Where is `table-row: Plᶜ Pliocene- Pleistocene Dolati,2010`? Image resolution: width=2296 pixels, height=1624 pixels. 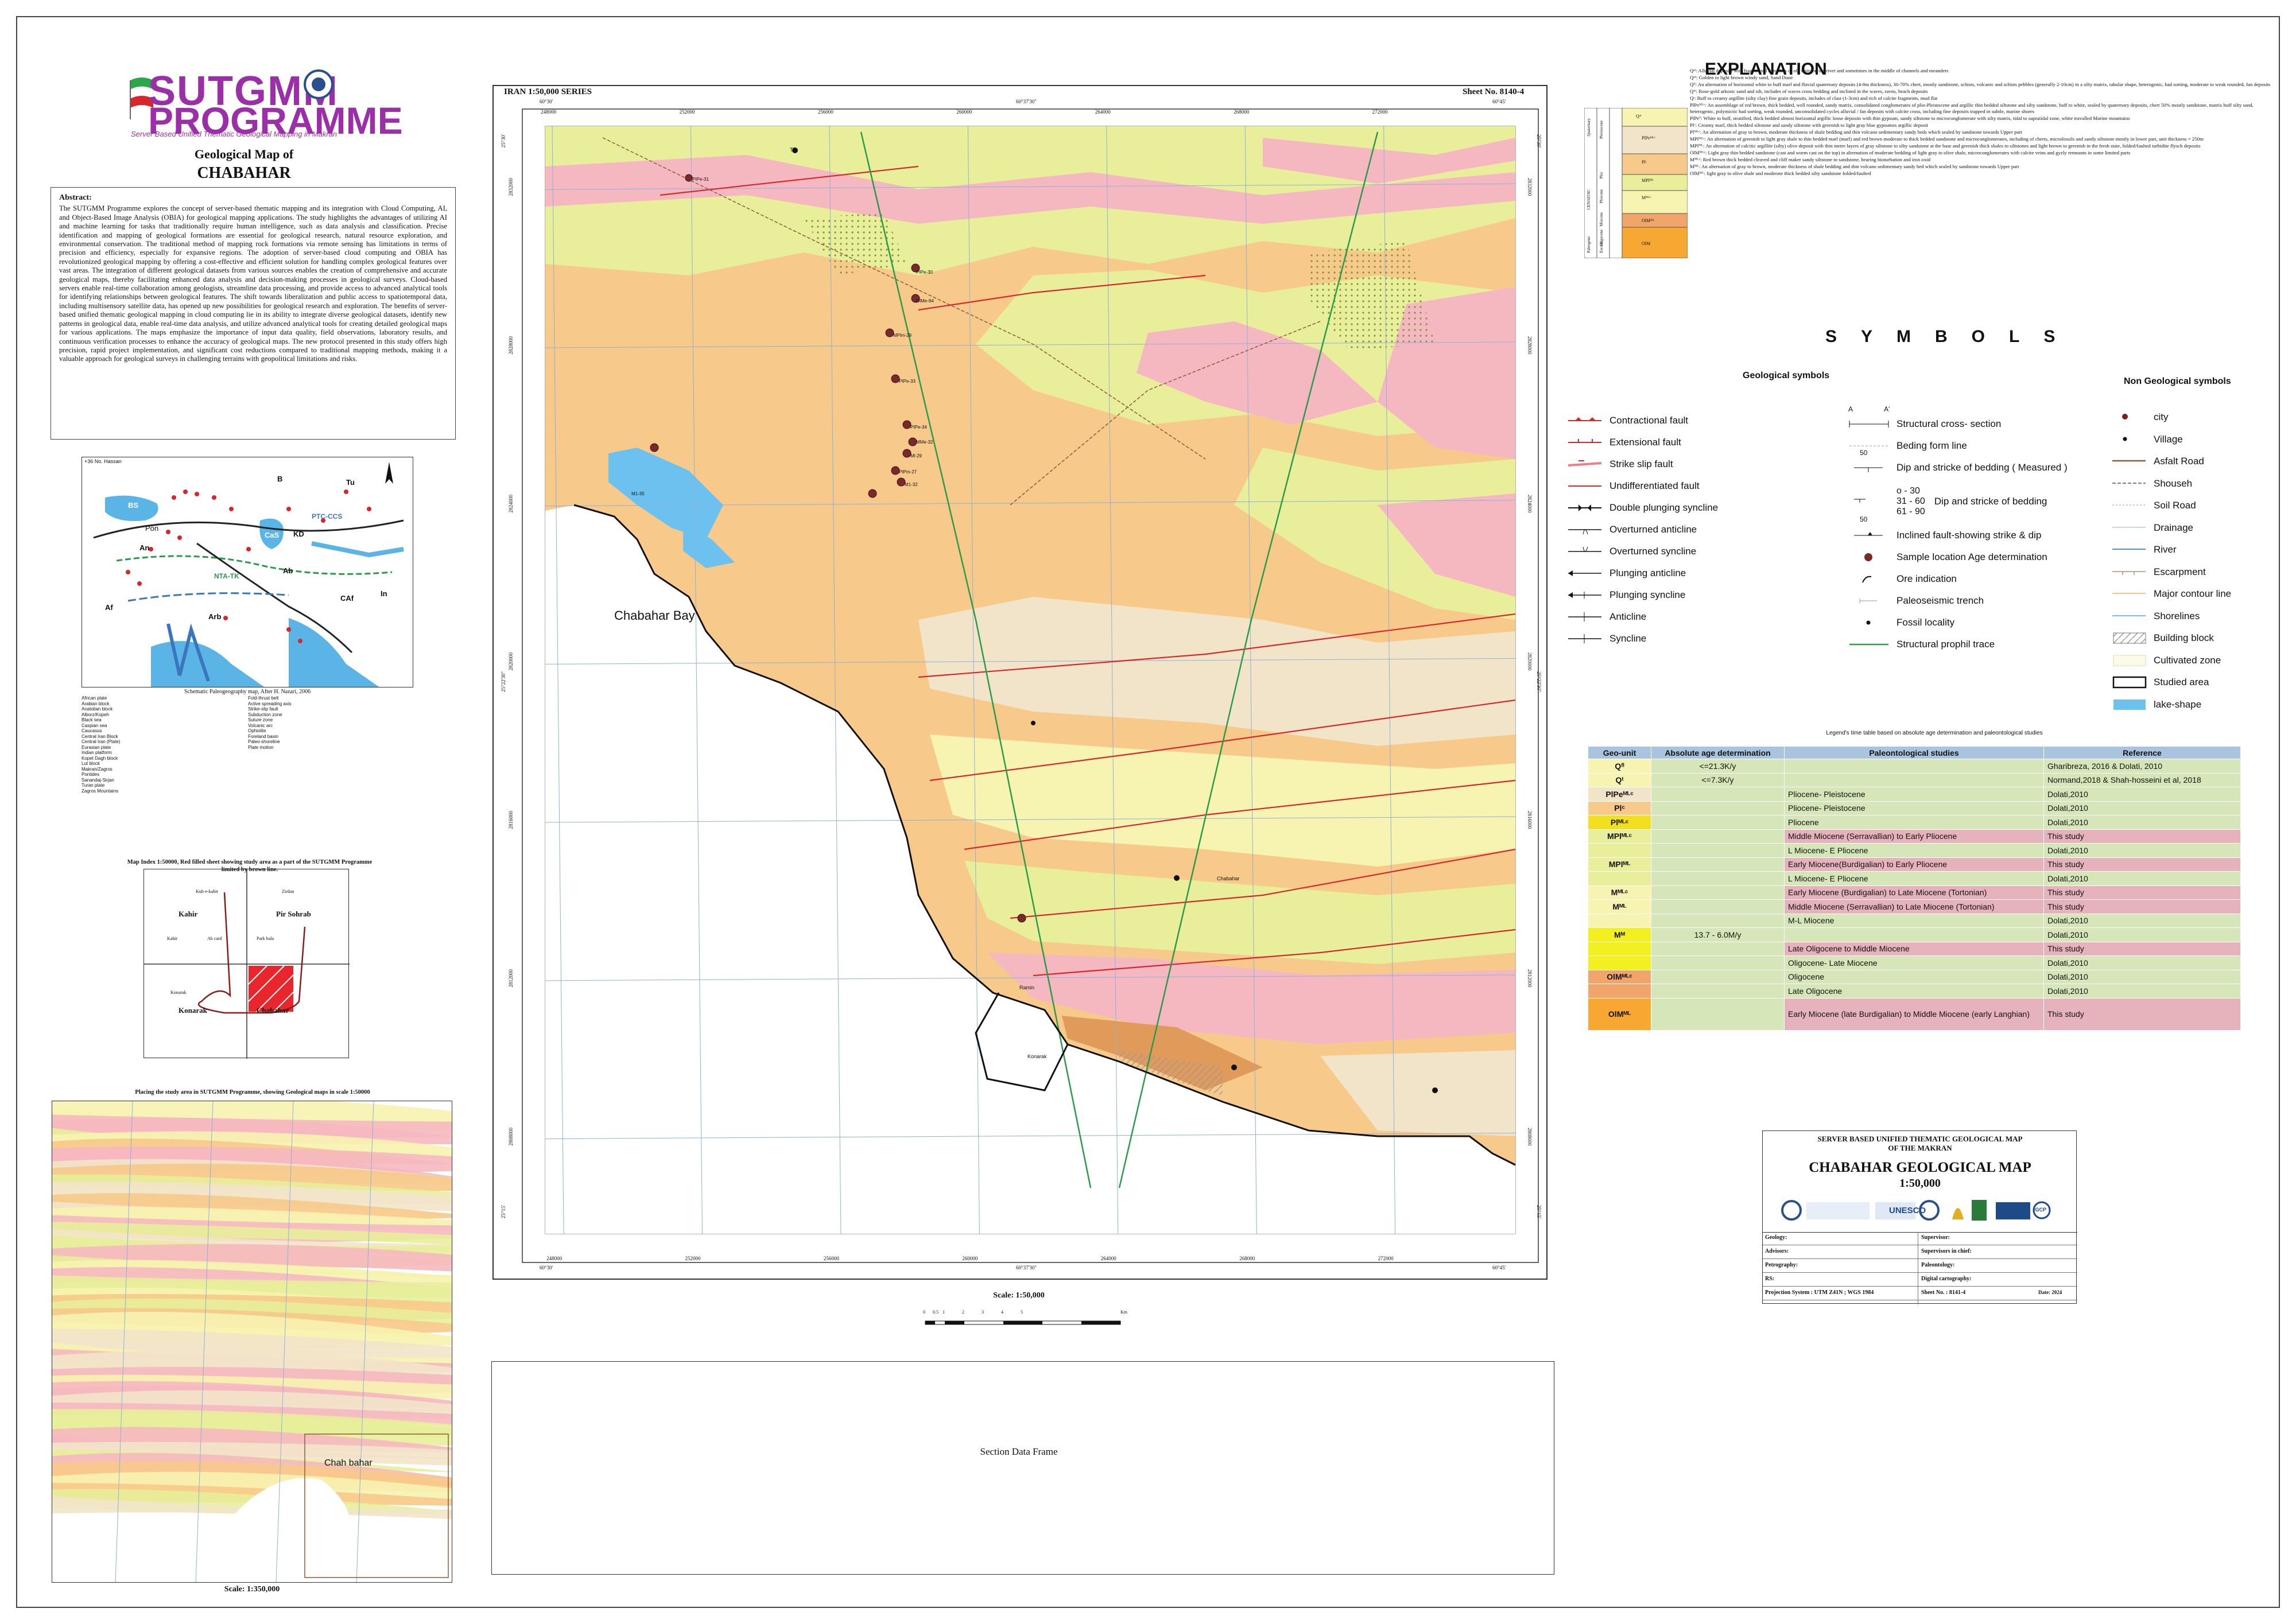
table-row: Plᶜ Pliocene- Pleistocene Dolati,2010 is located at coordinates (1914, 808).